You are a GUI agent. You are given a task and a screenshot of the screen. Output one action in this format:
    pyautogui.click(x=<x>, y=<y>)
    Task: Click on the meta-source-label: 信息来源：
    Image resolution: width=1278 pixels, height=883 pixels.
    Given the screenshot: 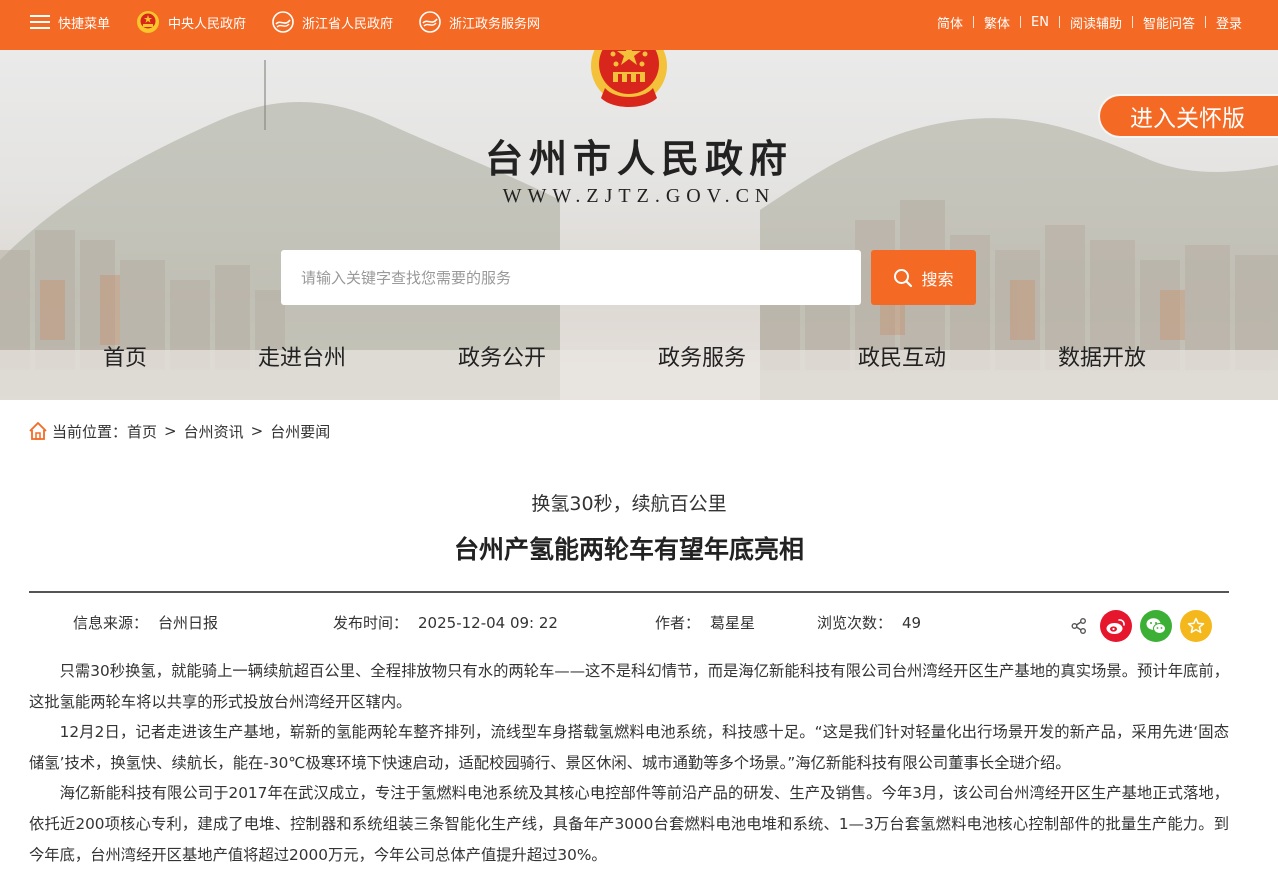 What is the action you would take?
    pyautogui.click(x=111, y=623)
    